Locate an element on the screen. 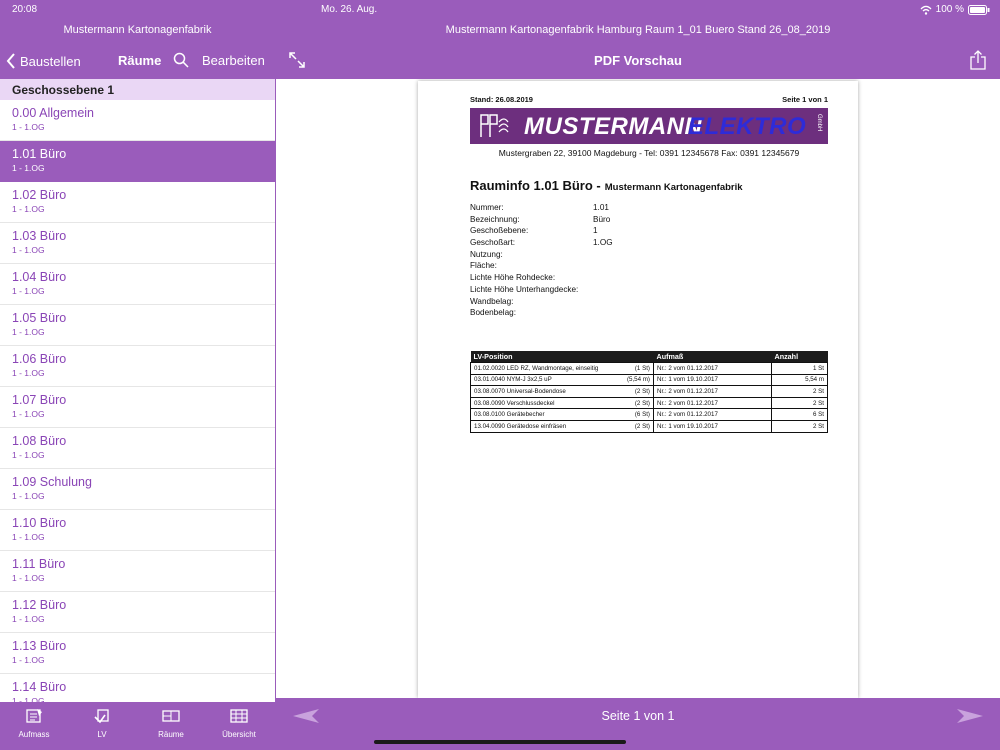 This screenshot has height=750, width=1000. info-key: Lichte Höhe Unterhangdecke: is located at coordinates (524, 289).